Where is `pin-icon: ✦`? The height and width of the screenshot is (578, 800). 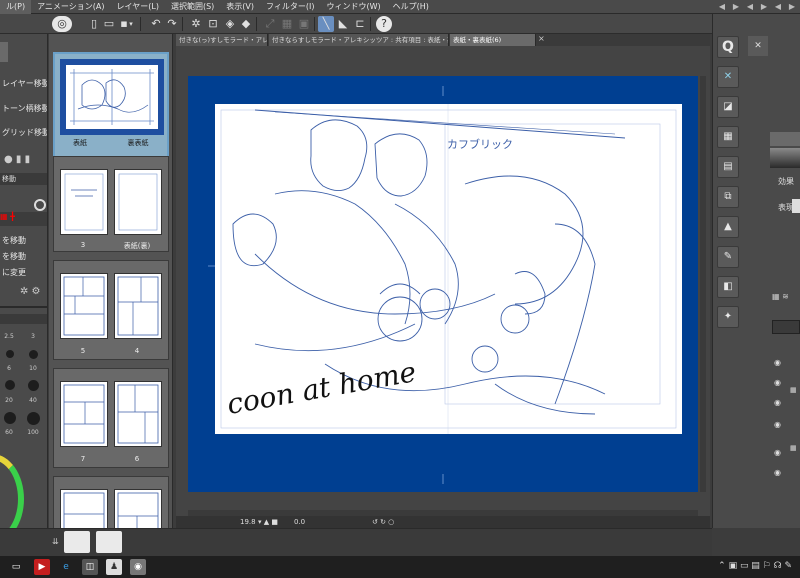
pin-icon: ✦ is located at coordinates (728, 317).